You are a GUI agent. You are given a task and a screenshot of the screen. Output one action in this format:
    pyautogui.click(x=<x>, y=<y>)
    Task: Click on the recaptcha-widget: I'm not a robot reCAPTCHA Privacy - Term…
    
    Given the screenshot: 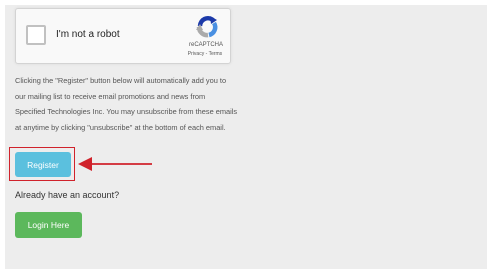 What is the action you would take?
    pyautogui.click(x=123, y=36)
    